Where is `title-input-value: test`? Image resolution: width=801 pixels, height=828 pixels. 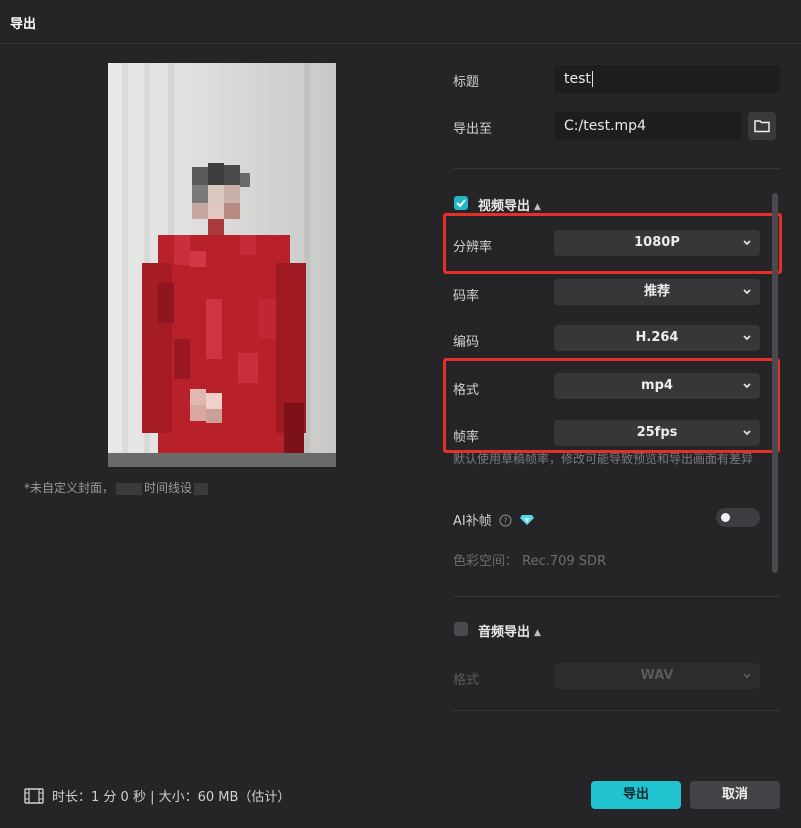 title-input-value: test is located at coordinates (577, 79).